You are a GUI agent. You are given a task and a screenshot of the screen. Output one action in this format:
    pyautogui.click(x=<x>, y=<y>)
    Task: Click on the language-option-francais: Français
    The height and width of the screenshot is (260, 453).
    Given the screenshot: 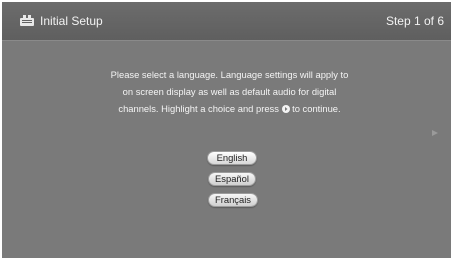 What is the action you would take?
    pyautogui.click(x=233, y=200)
    